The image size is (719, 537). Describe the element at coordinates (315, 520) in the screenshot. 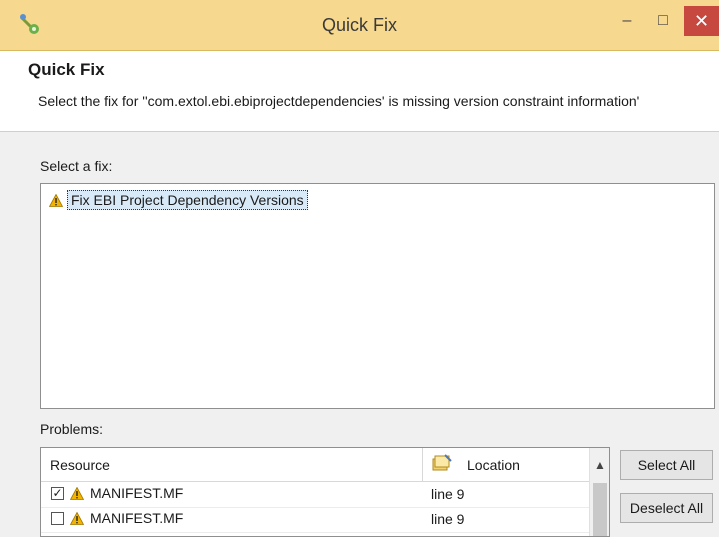

I see `table-row: MANIFEST.MF line 9` at that location.